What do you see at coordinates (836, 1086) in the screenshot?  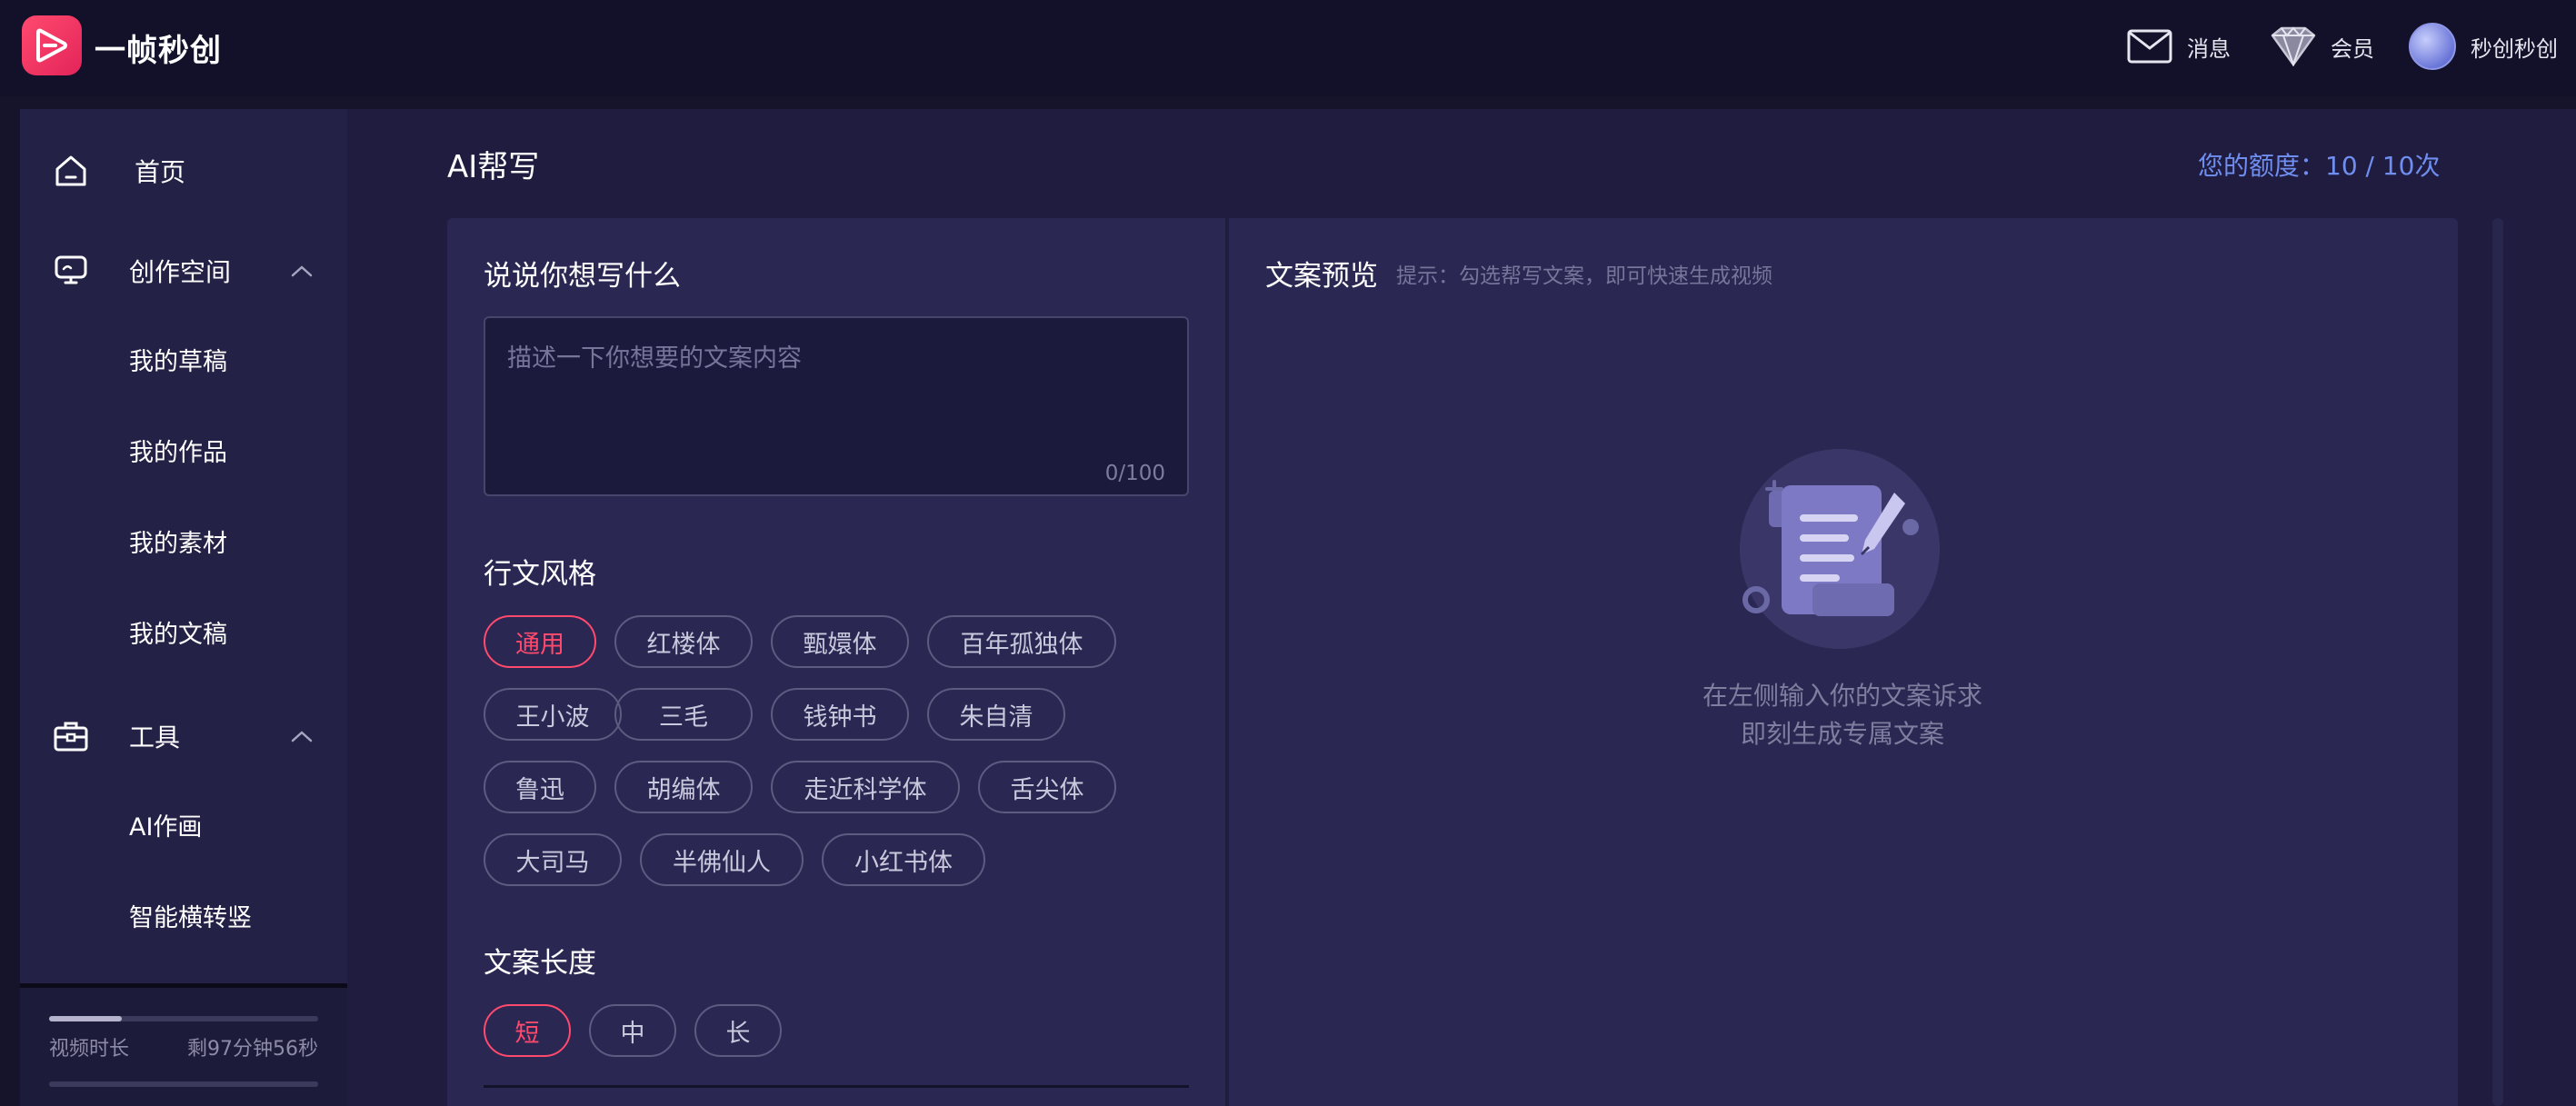 I see `panel-divider` at bounding box center [836, 1086].